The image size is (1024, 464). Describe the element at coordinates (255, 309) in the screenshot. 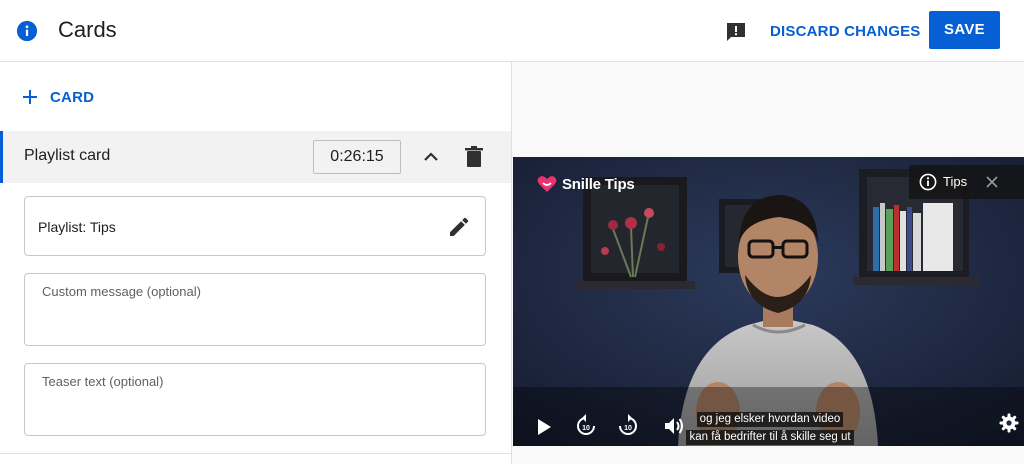

I see `custom-message-field: Custom message (optional)` at that location.